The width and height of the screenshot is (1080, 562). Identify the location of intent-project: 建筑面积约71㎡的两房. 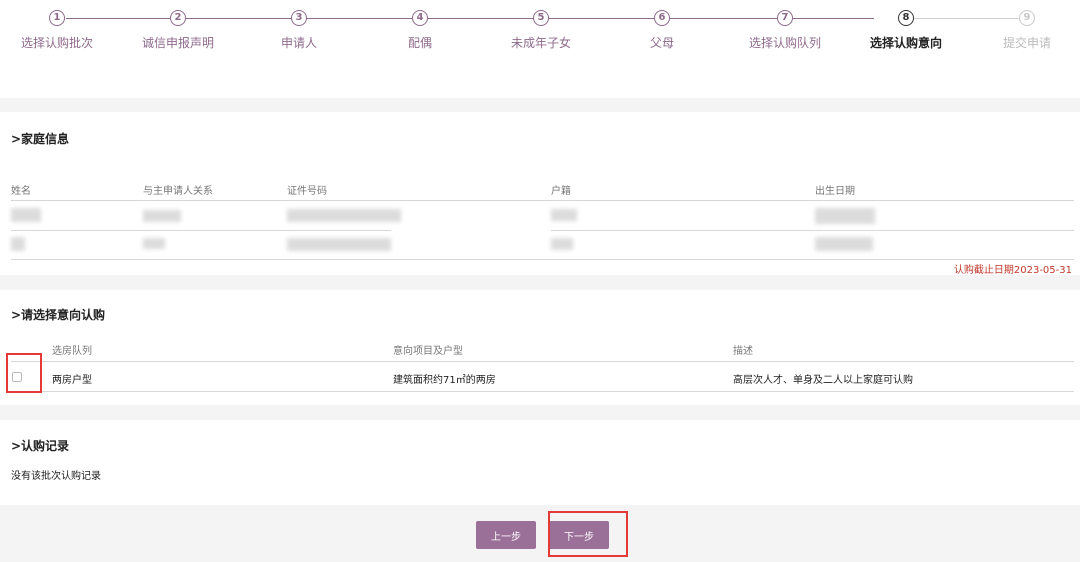
(444, 380).